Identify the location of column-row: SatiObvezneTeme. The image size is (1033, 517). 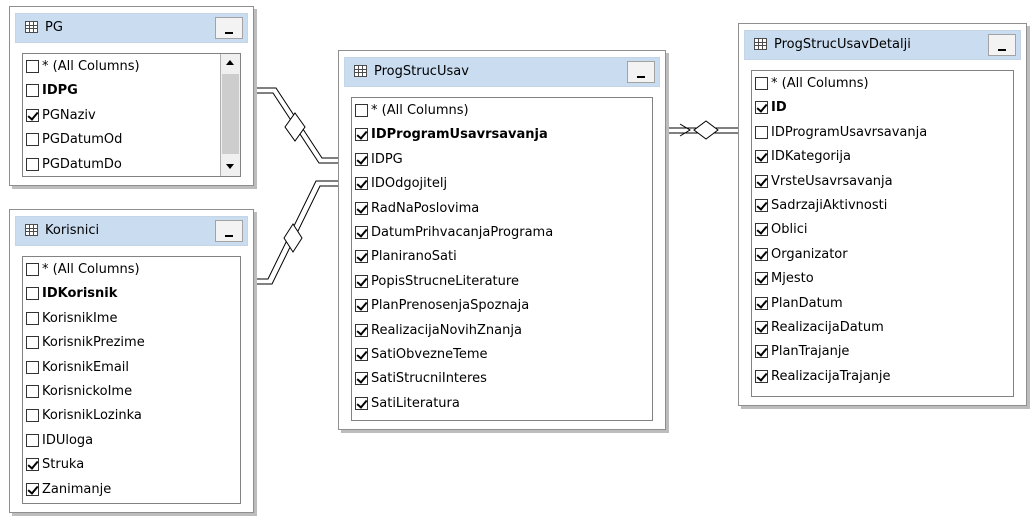
(502, 356).